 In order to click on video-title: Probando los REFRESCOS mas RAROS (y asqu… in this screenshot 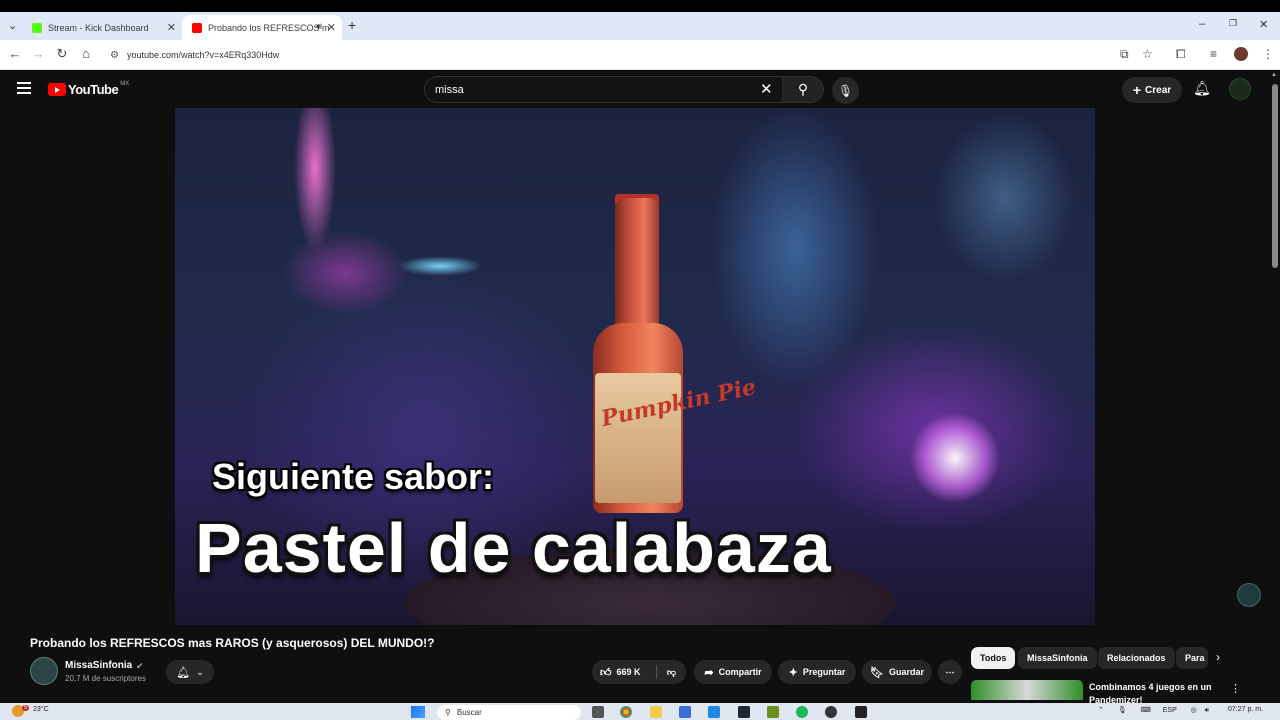, I will do `click(232, 643)`.